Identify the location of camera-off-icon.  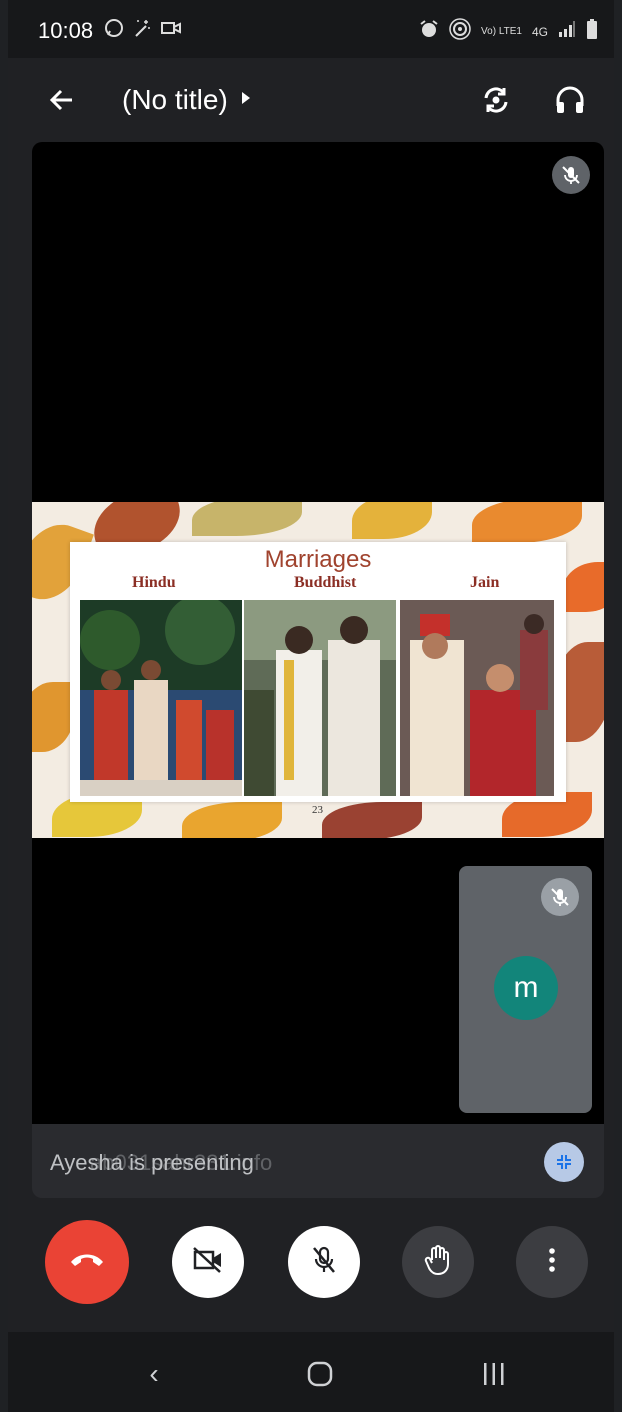
(208, 1262).